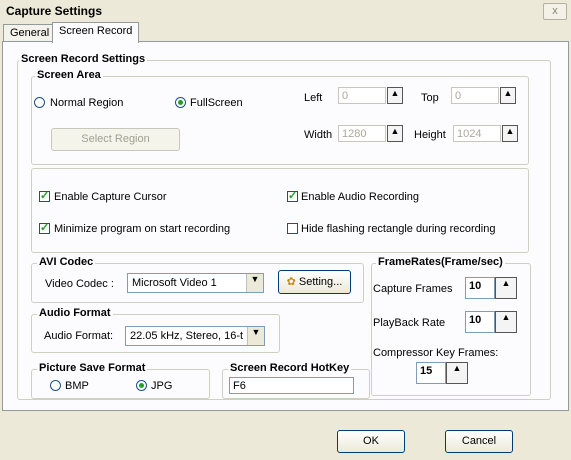 This screenshot has height=460, width=571. I want to click on enable-cursor-checkbox, so click(44, 195).